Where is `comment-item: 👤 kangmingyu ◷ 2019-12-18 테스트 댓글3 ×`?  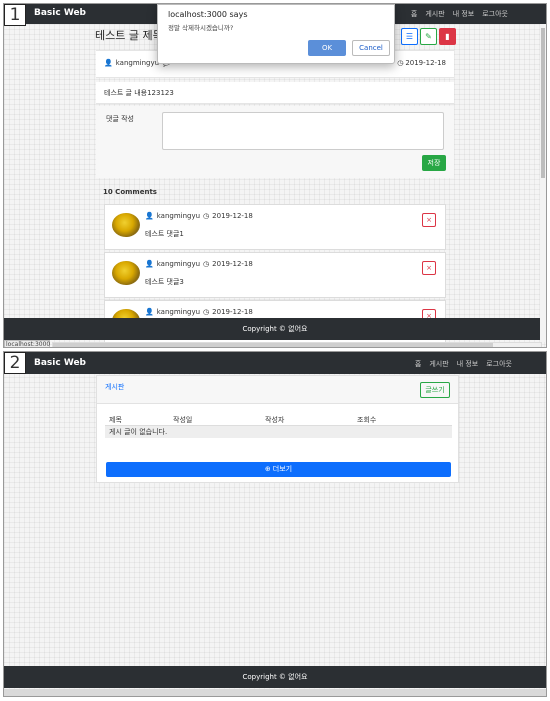 comment-item: 👤 kangmingyu ◷ 2019-12-18 테스트 댓글3 × is located at coordinates (275, 275).